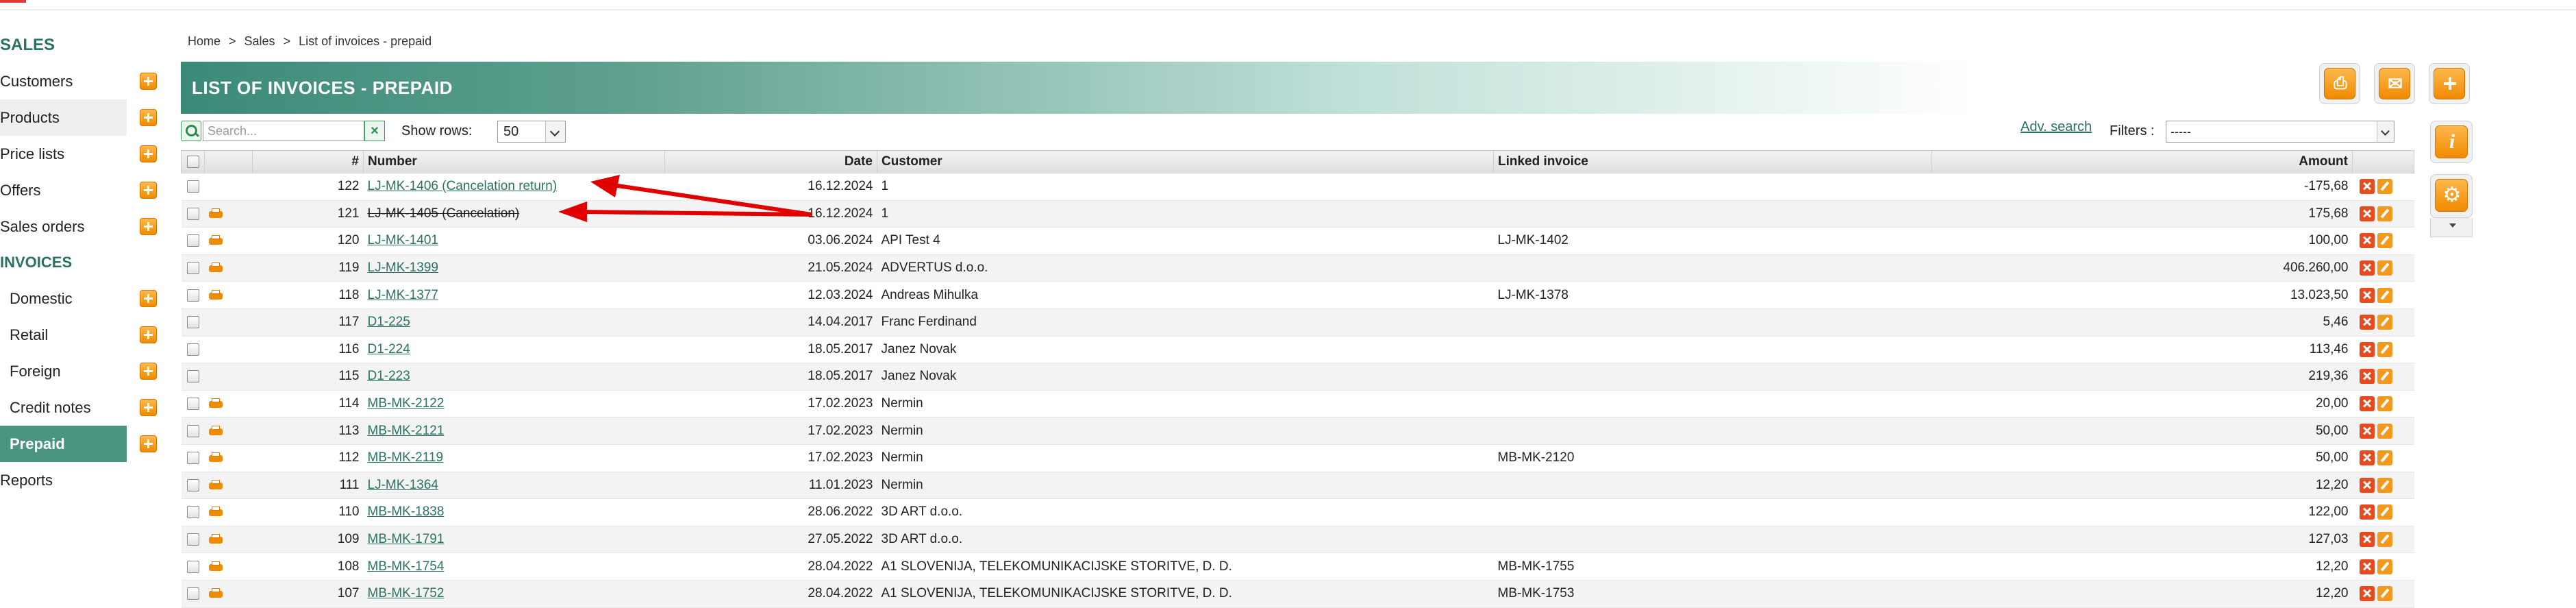 The image size is (2576, 608). I want to click on column-header-num: #, so click(308, 161).